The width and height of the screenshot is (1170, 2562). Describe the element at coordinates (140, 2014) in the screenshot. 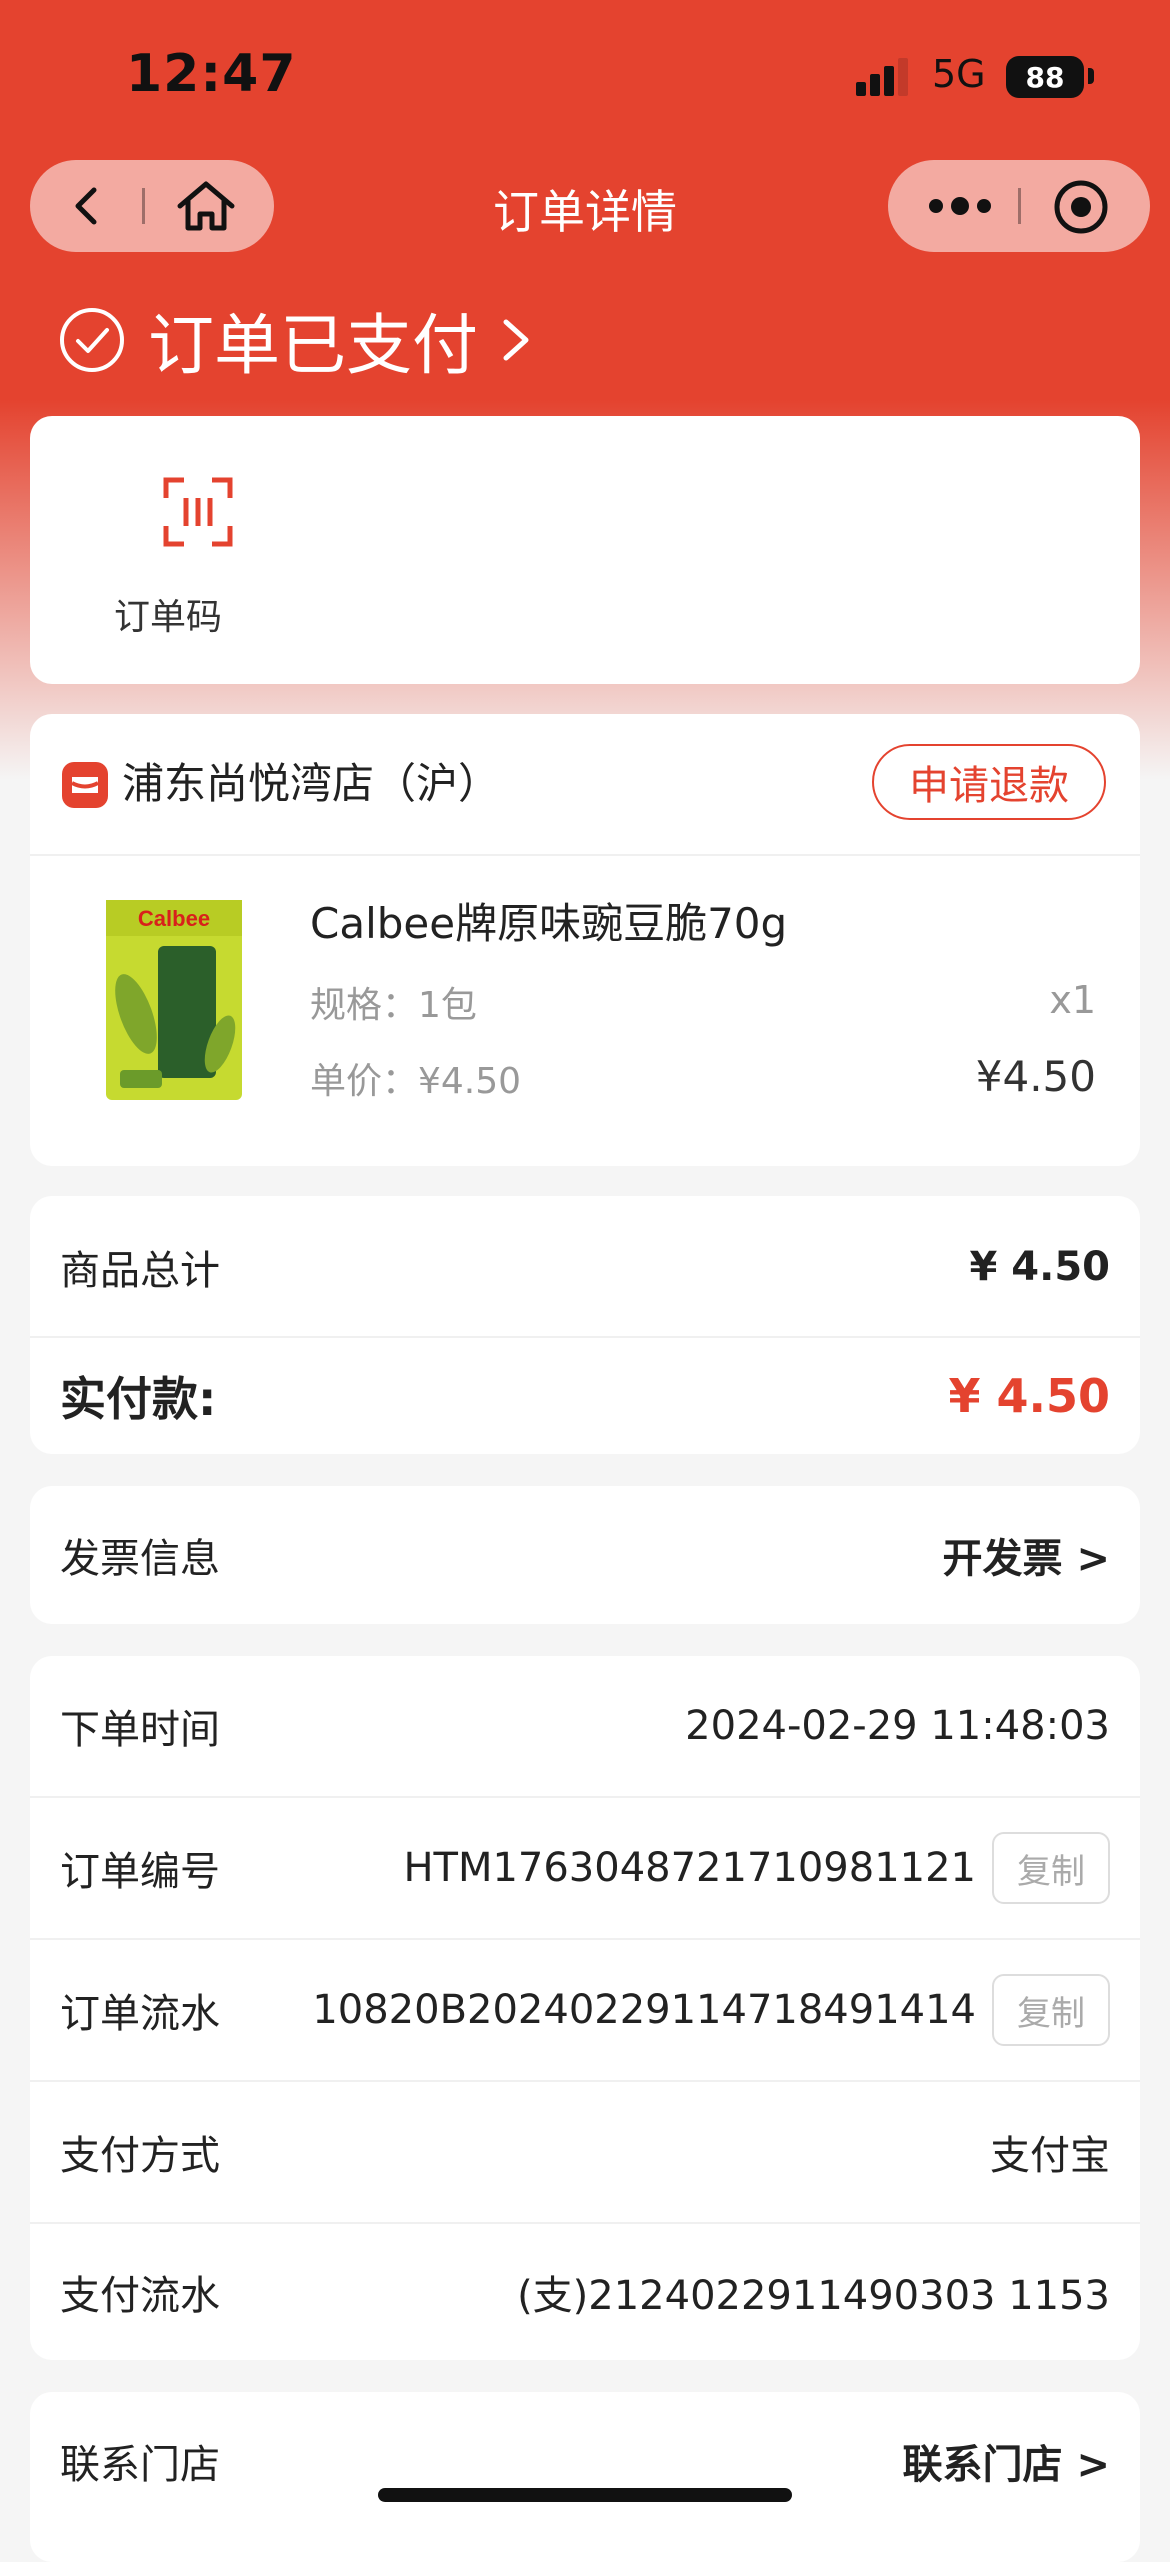

I see `serial-label: 订单流水` at that location.